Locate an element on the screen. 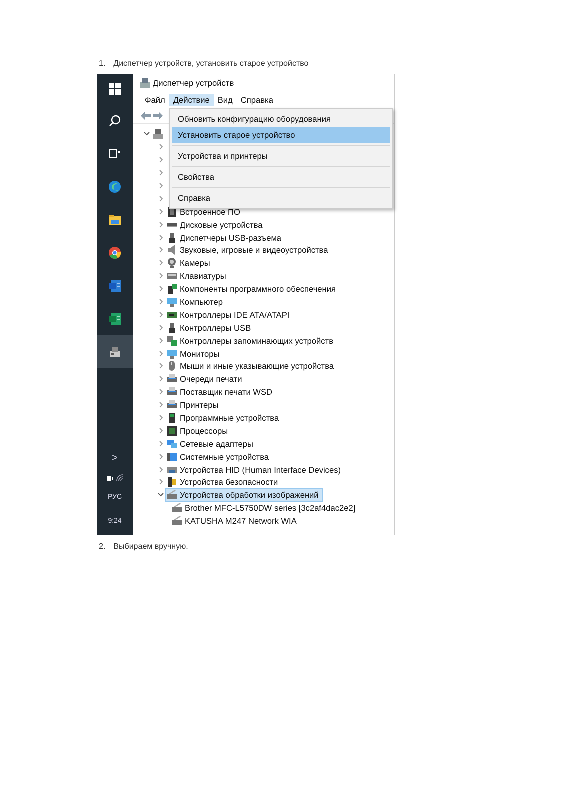 This screenshot has width=565, height=800. system-device-icon is located at coordinates (172, 457).